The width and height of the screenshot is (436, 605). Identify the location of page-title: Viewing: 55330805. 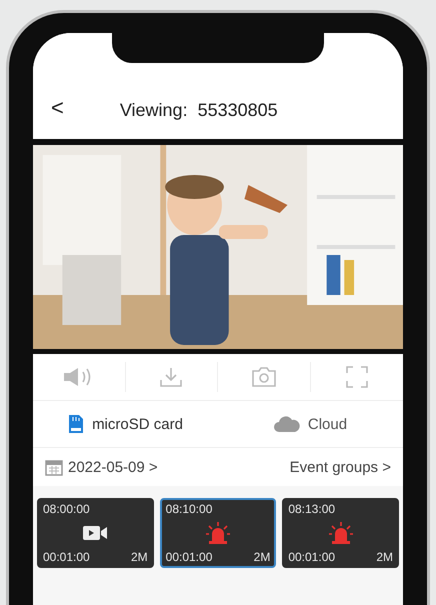
(199, 110).